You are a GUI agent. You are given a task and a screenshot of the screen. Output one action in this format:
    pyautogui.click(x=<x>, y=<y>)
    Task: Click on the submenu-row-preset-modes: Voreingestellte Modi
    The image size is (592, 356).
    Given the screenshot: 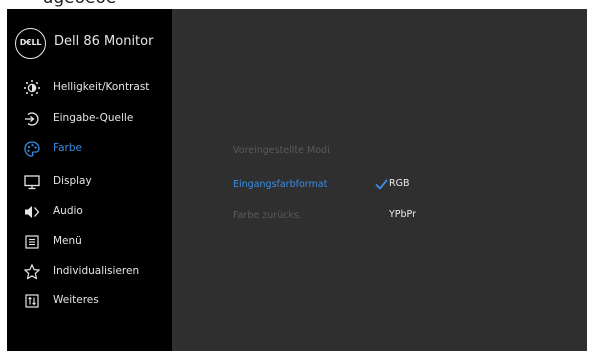 What is the action you would take?
    pyautogui.click(x=379, y=152)
    